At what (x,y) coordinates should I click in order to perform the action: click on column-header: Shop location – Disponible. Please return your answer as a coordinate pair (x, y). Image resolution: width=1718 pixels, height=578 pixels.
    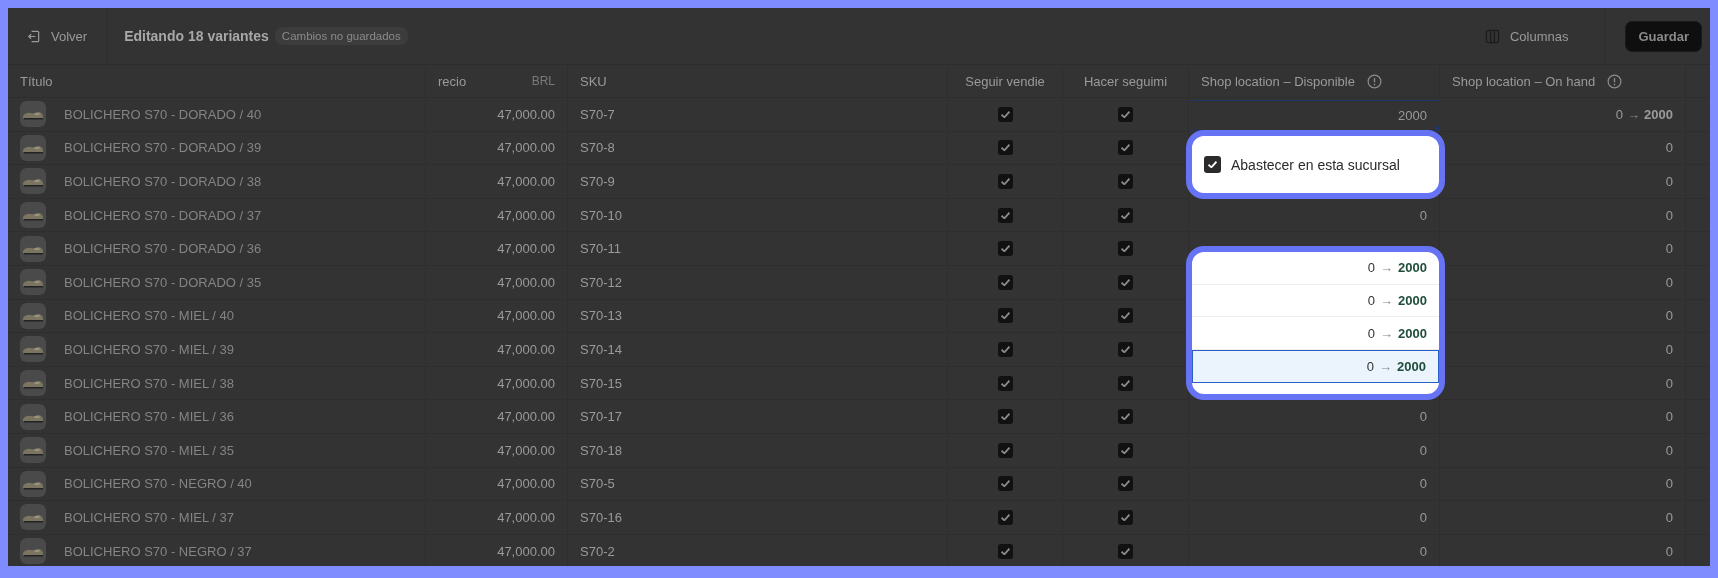
    Looking at the image, I should click on (1278, 81).